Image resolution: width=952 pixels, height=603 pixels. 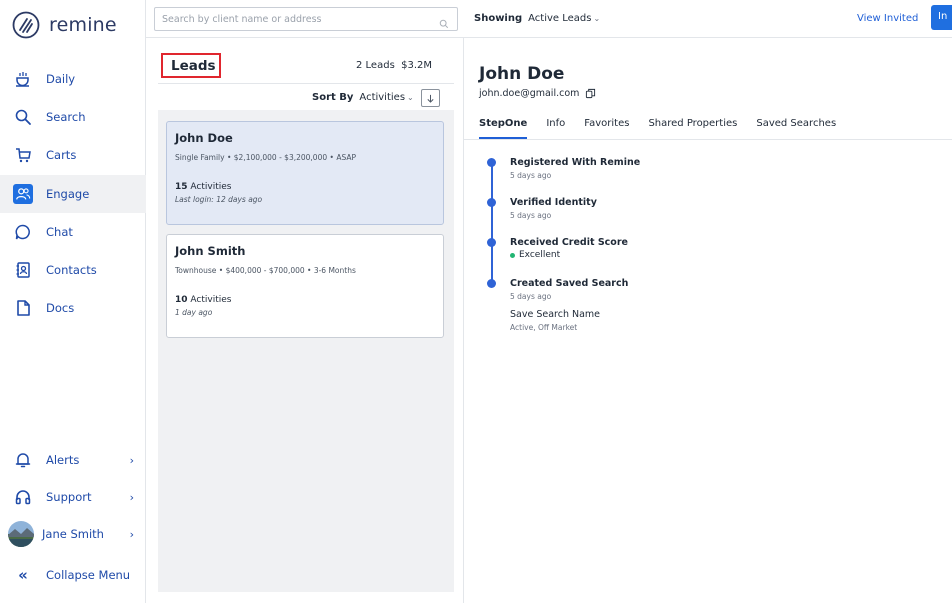 What do you see at coordinates (503, 128) in the screenshot?
I see `tab-stepone: StepOne` at bounding box center [503, 128].